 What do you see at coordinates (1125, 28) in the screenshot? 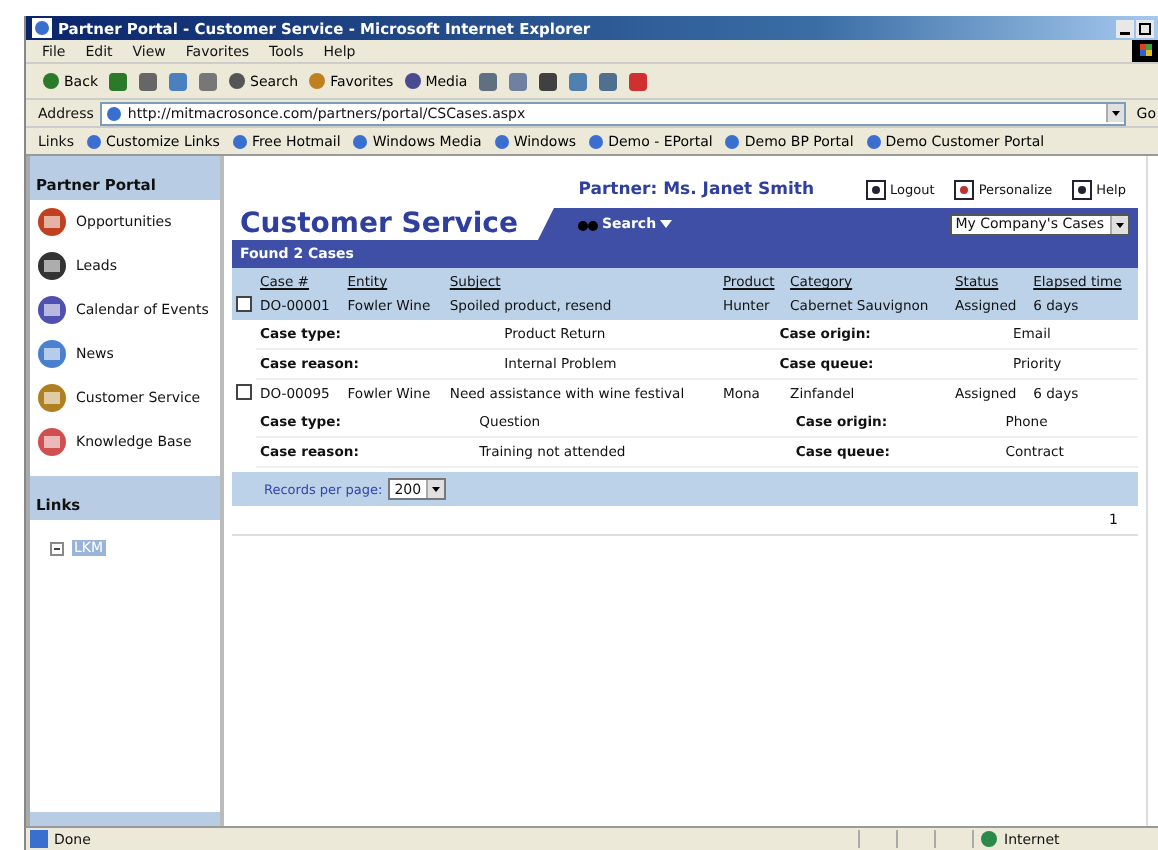
I see `minimize-icon` at bounding box center [1125, 28].